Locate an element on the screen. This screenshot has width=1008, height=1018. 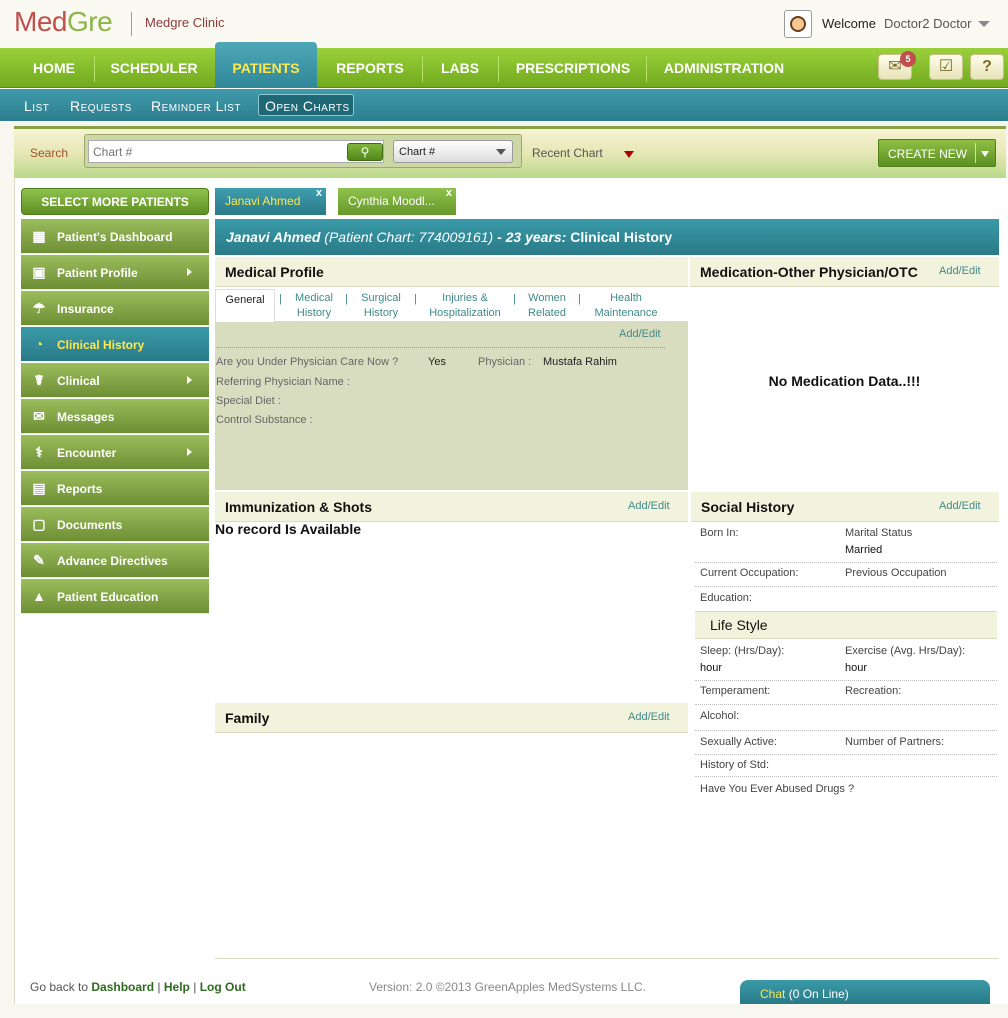
alcohol-label: Alcohol: is located at coordinates (720, 716).